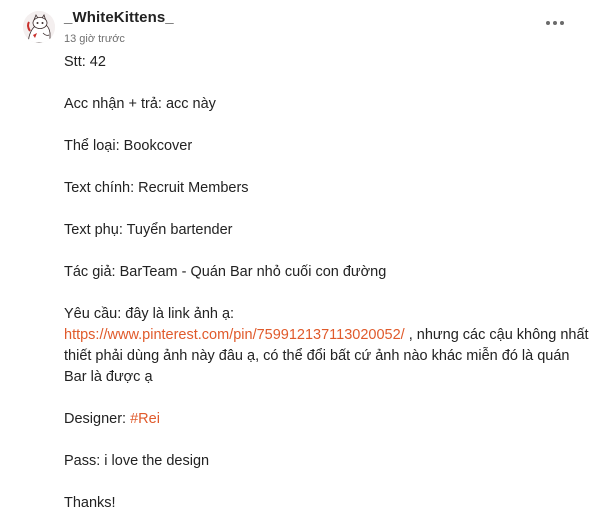 The image size is (609, 512). What do you see at coordinates (128, 146) in the screenshot?
I see `comment-line-the-loai: Thể loại: Bookcover` at bounding box center [128, 146].